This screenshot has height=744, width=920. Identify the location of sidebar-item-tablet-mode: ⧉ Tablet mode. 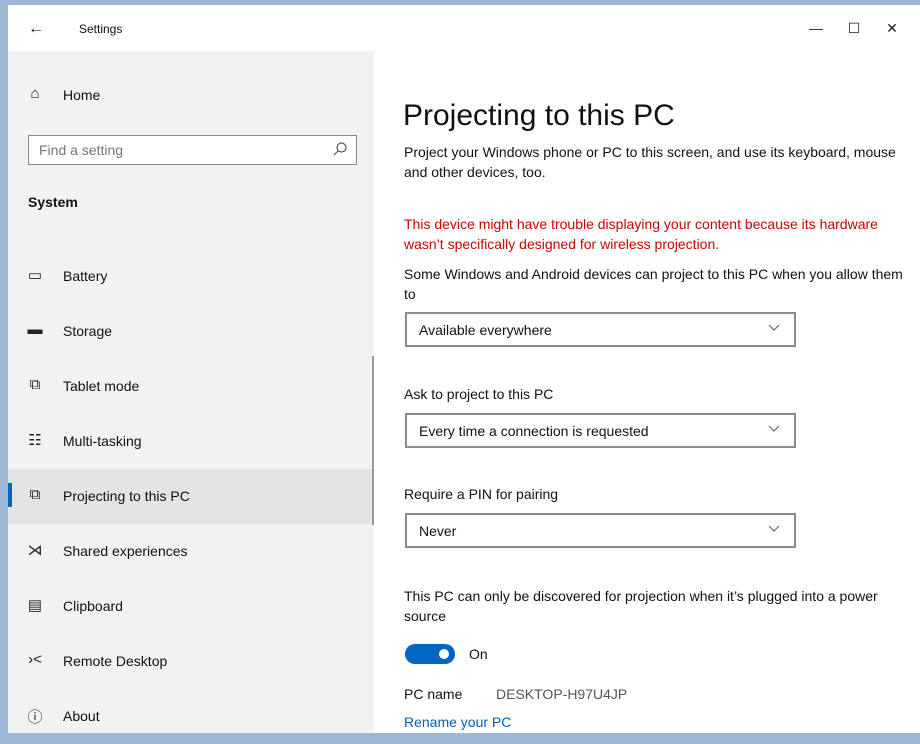
(191, 386).